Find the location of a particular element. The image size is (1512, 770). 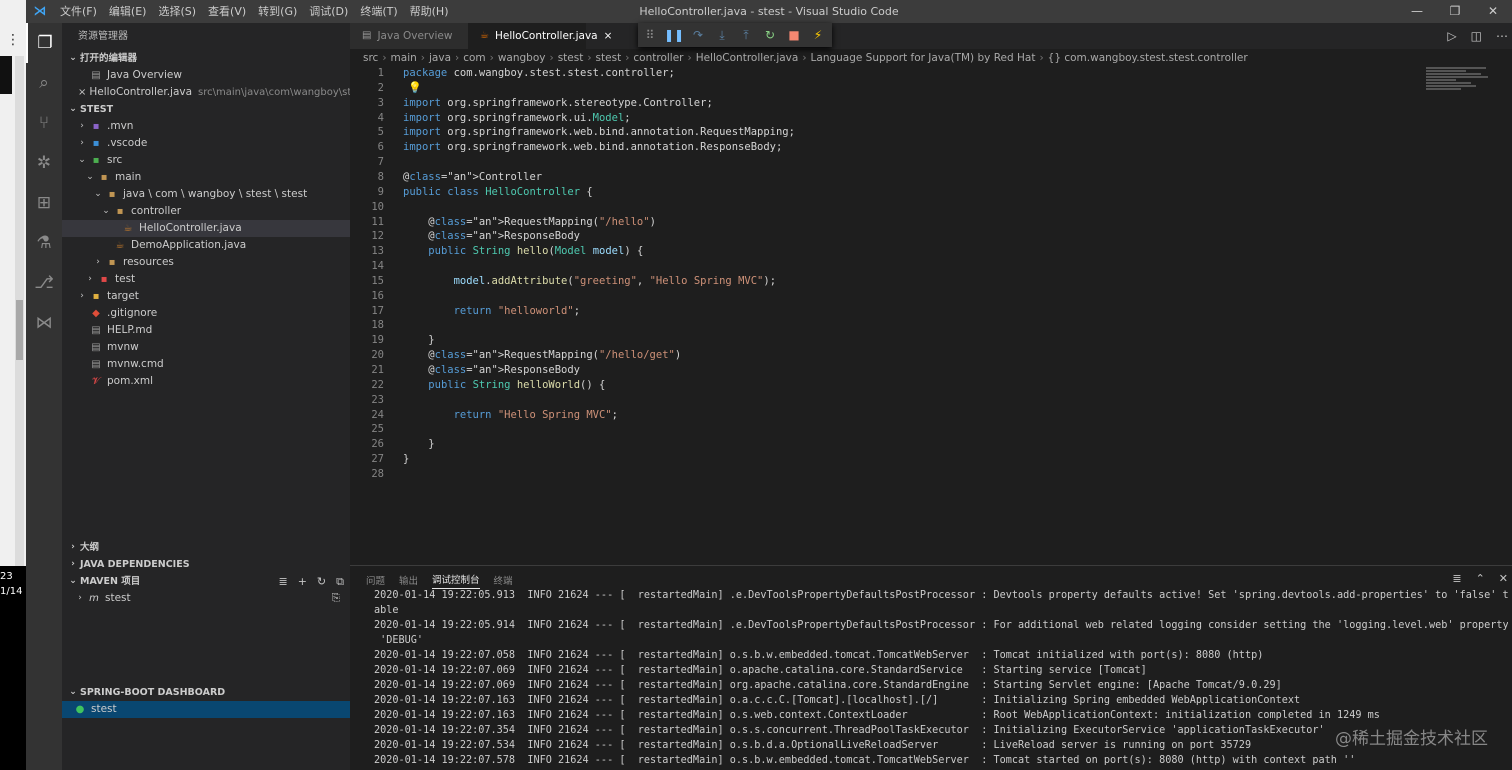

tree-item-label: .mvn is located at coordinates (120, 126).